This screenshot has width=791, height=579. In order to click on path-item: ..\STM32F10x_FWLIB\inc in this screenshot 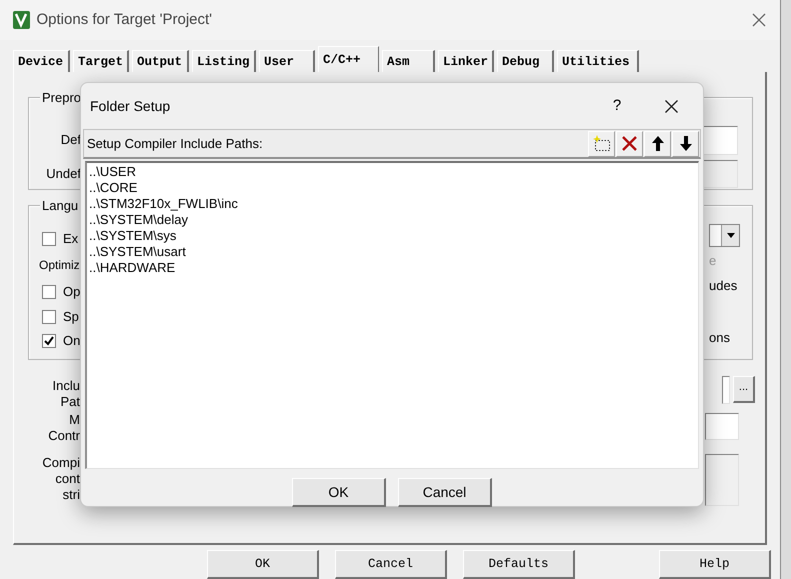, I will do `click(163, 204)`.